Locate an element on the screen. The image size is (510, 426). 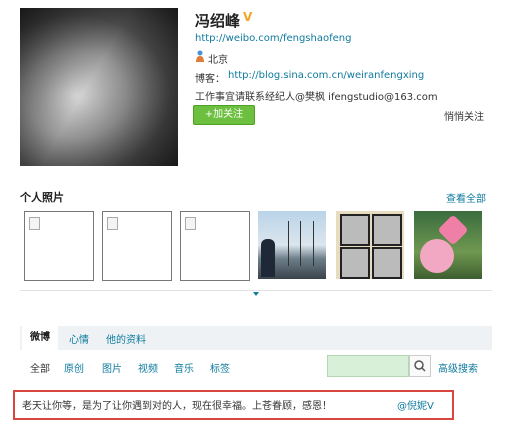
secret-follow-link: 悄悄关注 is located at coordinates (464, 115).